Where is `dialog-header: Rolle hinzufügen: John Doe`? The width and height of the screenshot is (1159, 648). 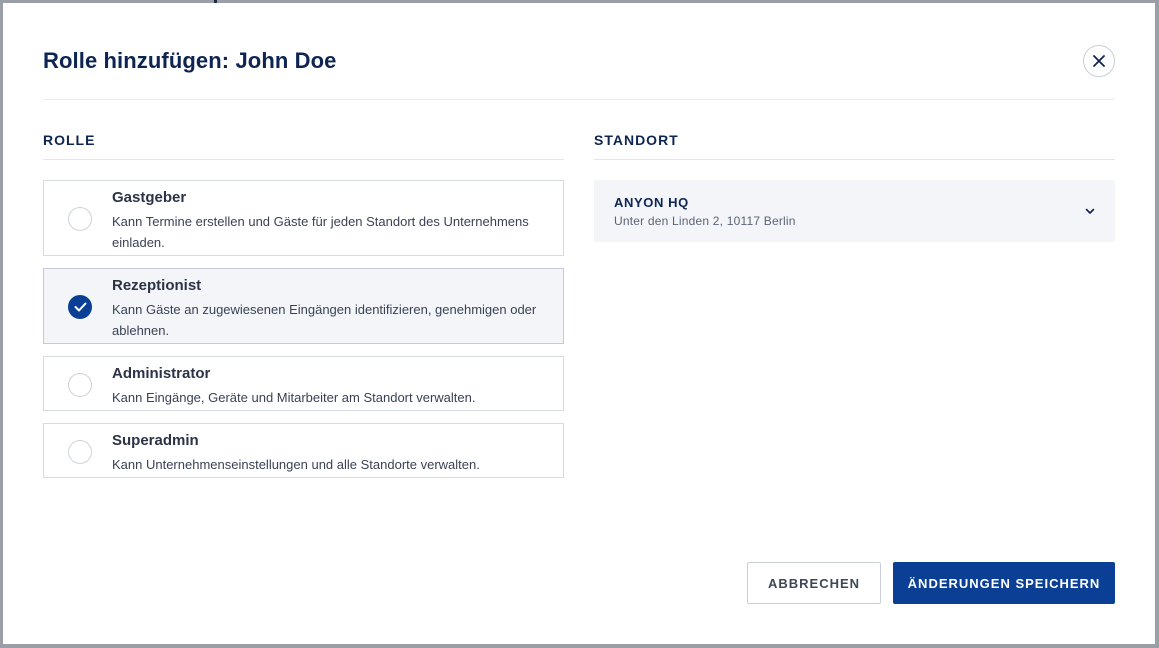
dialog-header: Rolle hinzufügen: John Doe is located at coordinates (579, 51).